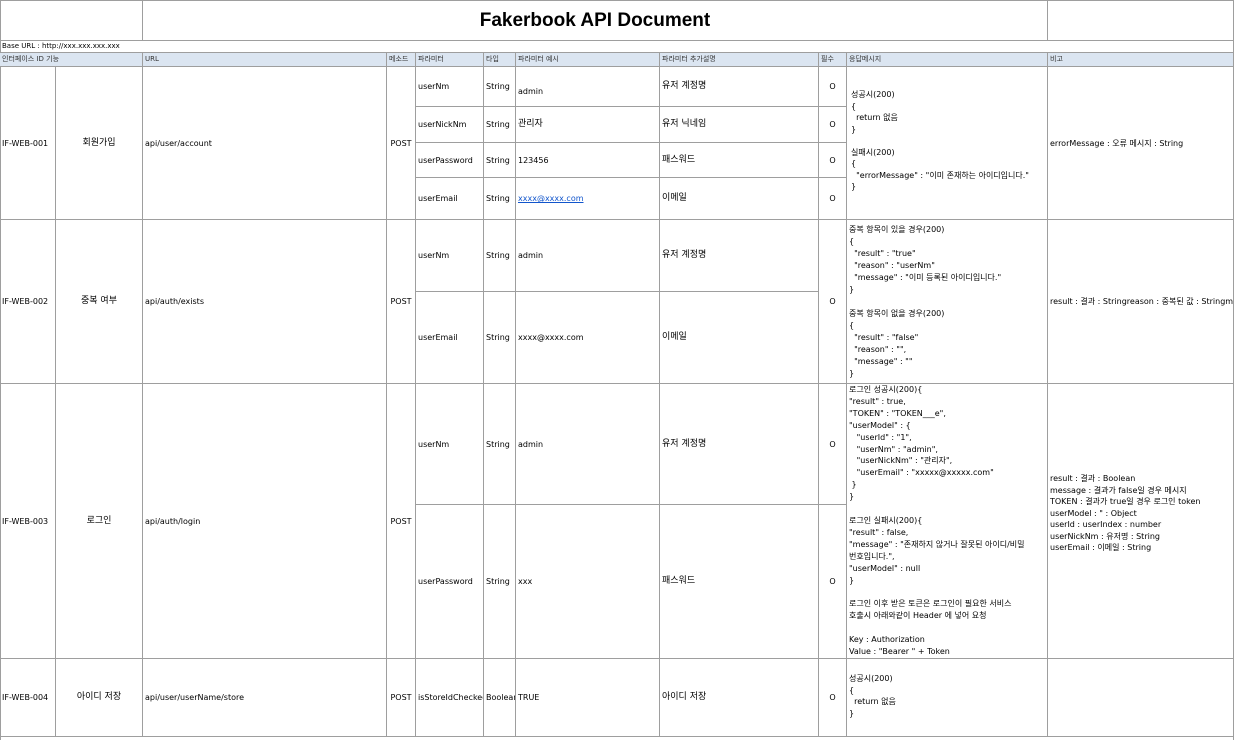  I want to click on interface-id-cell: IF-WEB-001, so click(28, 143).